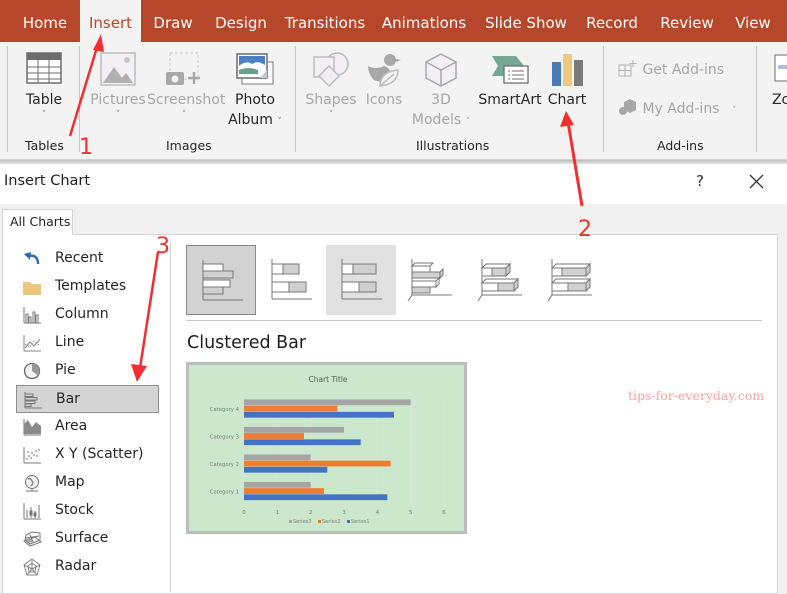 Image resolution: width=787 pixels, height=594 pixels. Describe the element at coordinates (70, 342) in the screenshot. I see `chart-category-label: Line` at that location.